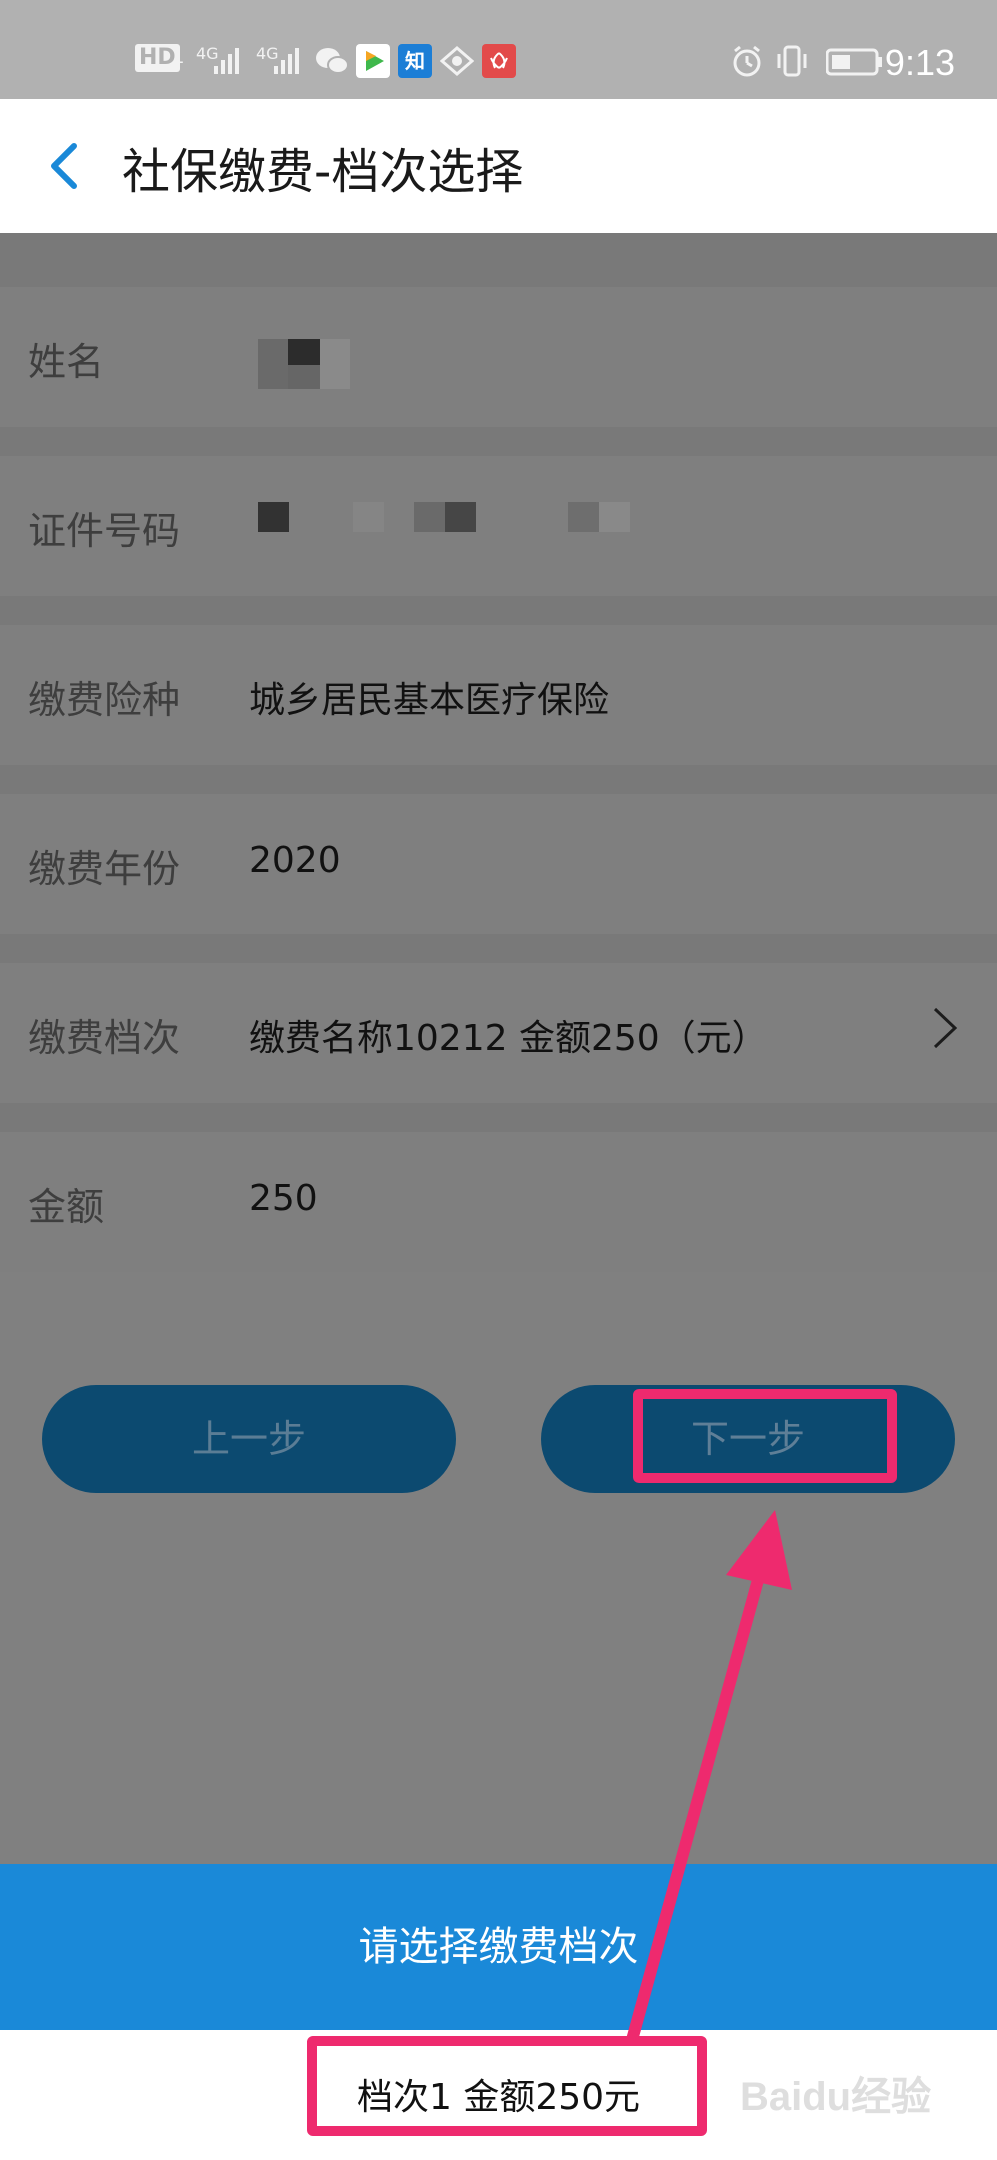 The height and width of the screenshot is (2160, 997). I want to click on signal-icon, so click(229, 63).